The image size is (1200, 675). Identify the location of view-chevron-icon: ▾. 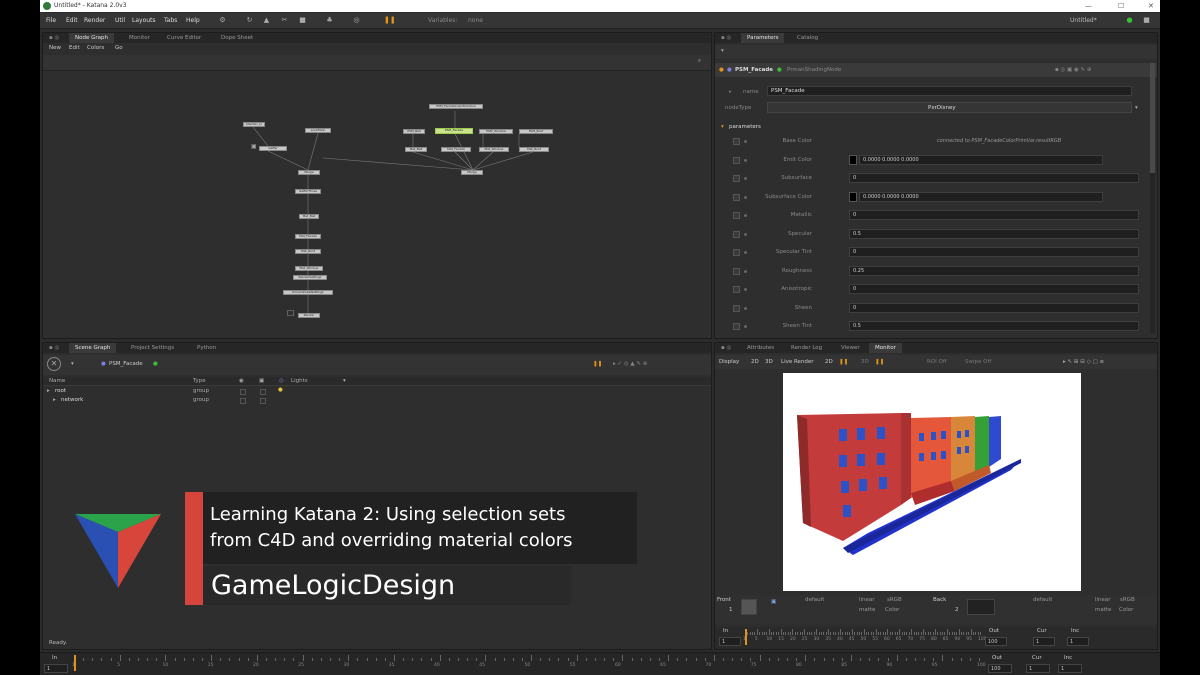
(72, 364).